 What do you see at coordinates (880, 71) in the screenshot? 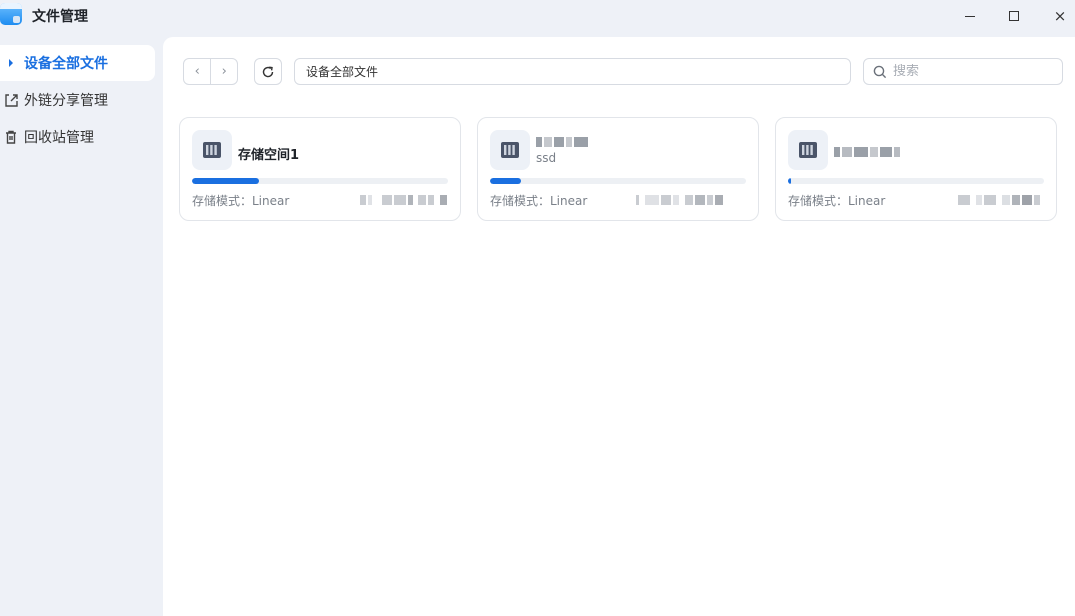
I see `search-icon` at bounding box center [880, 71].